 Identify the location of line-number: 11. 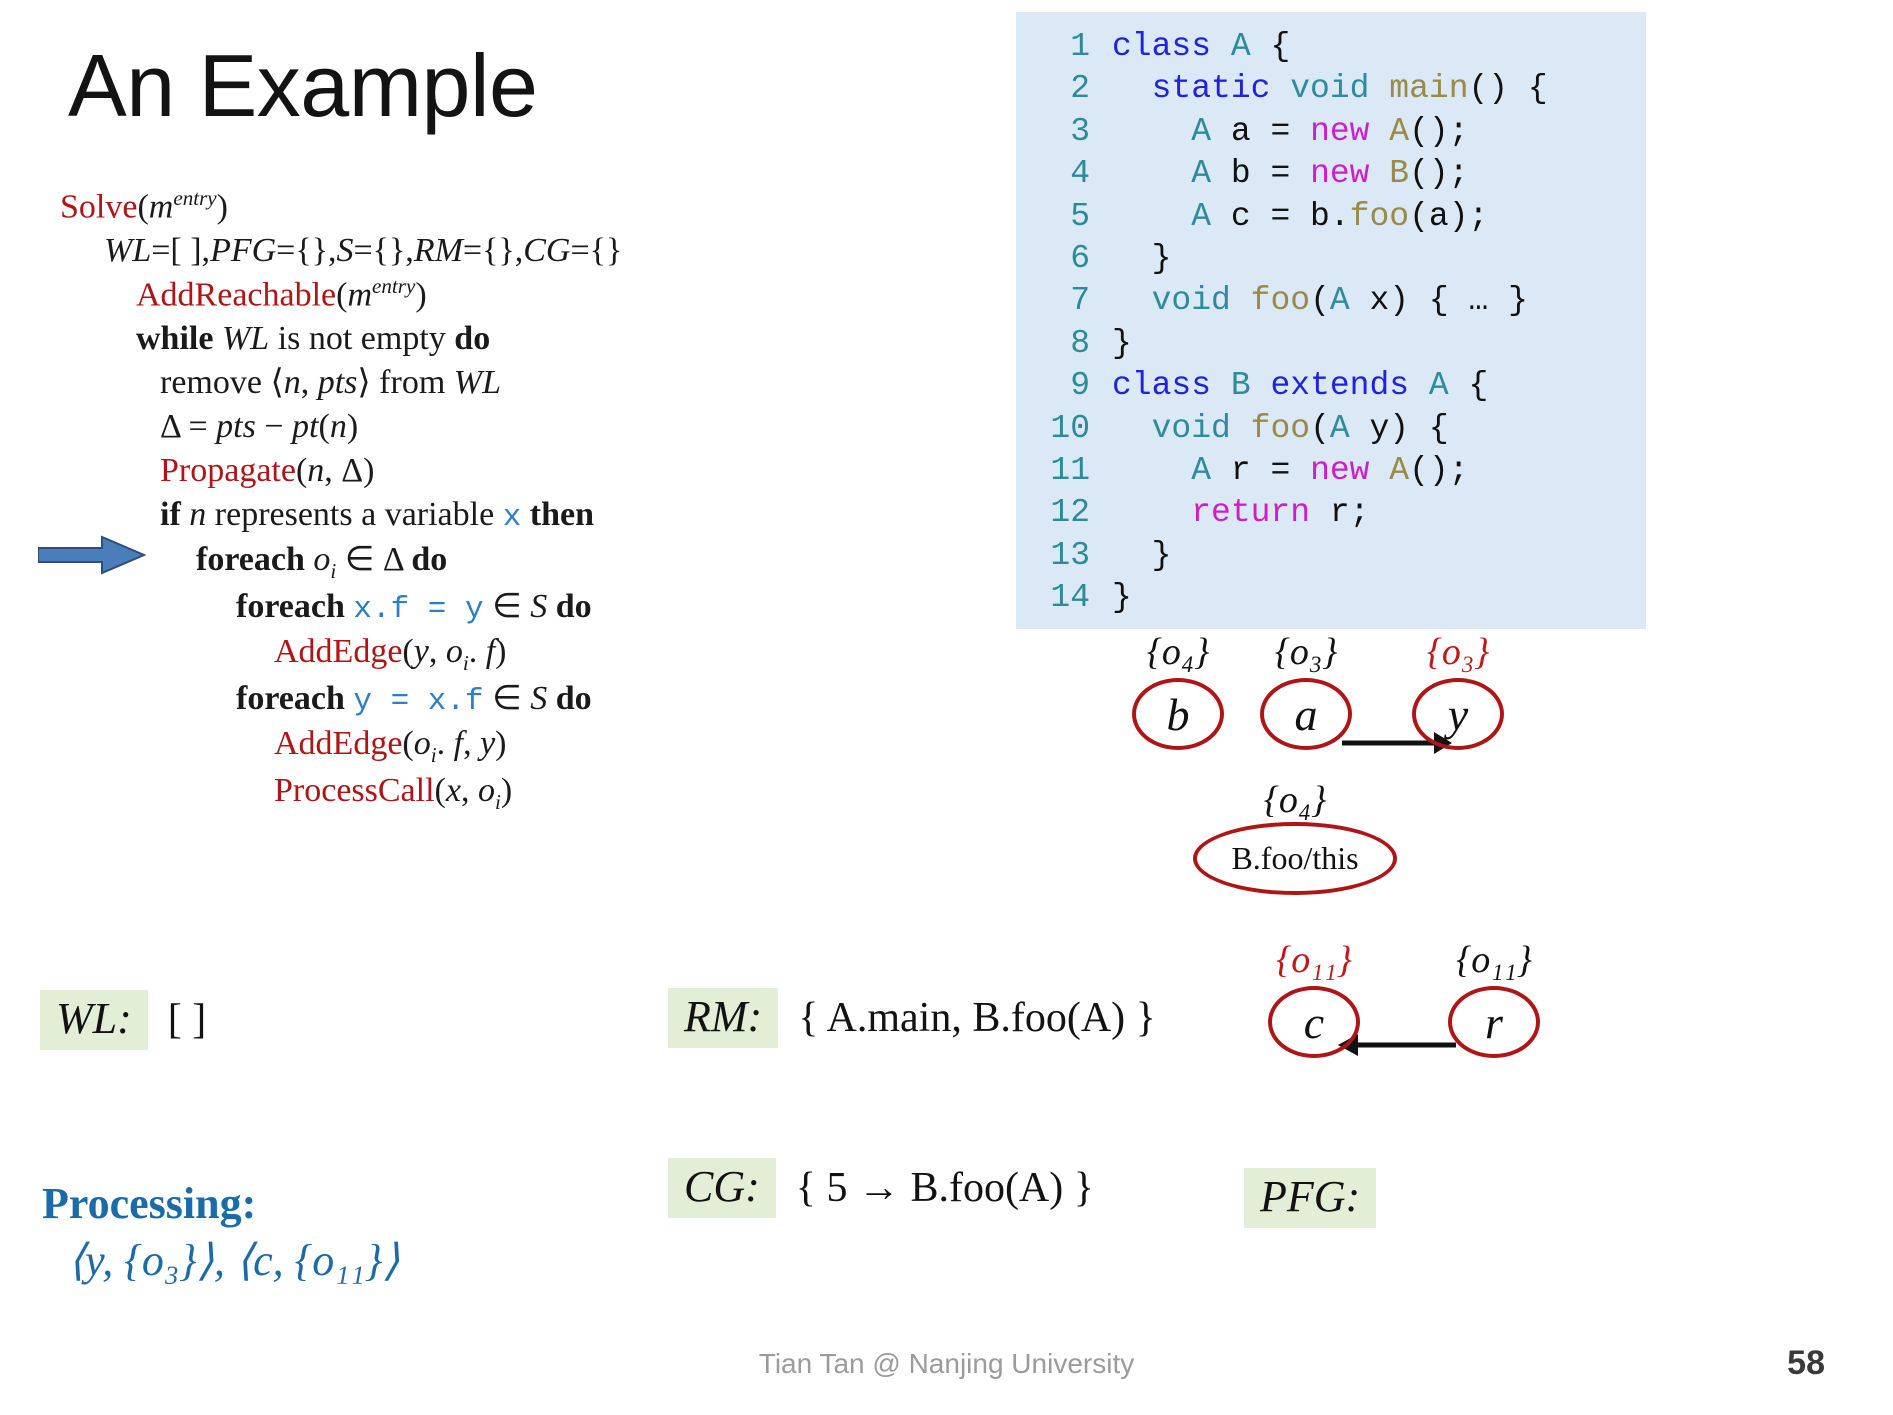
(1070, 470).